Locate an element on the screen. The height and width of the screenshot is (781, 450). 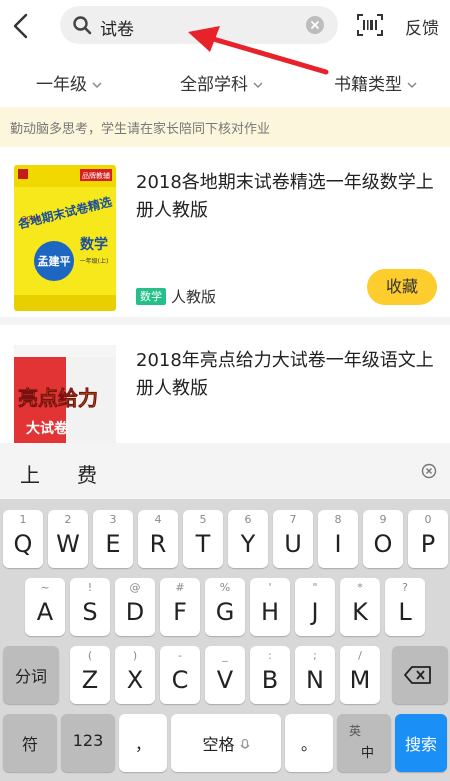
key-g: % G is located at coordinates (225, 607).